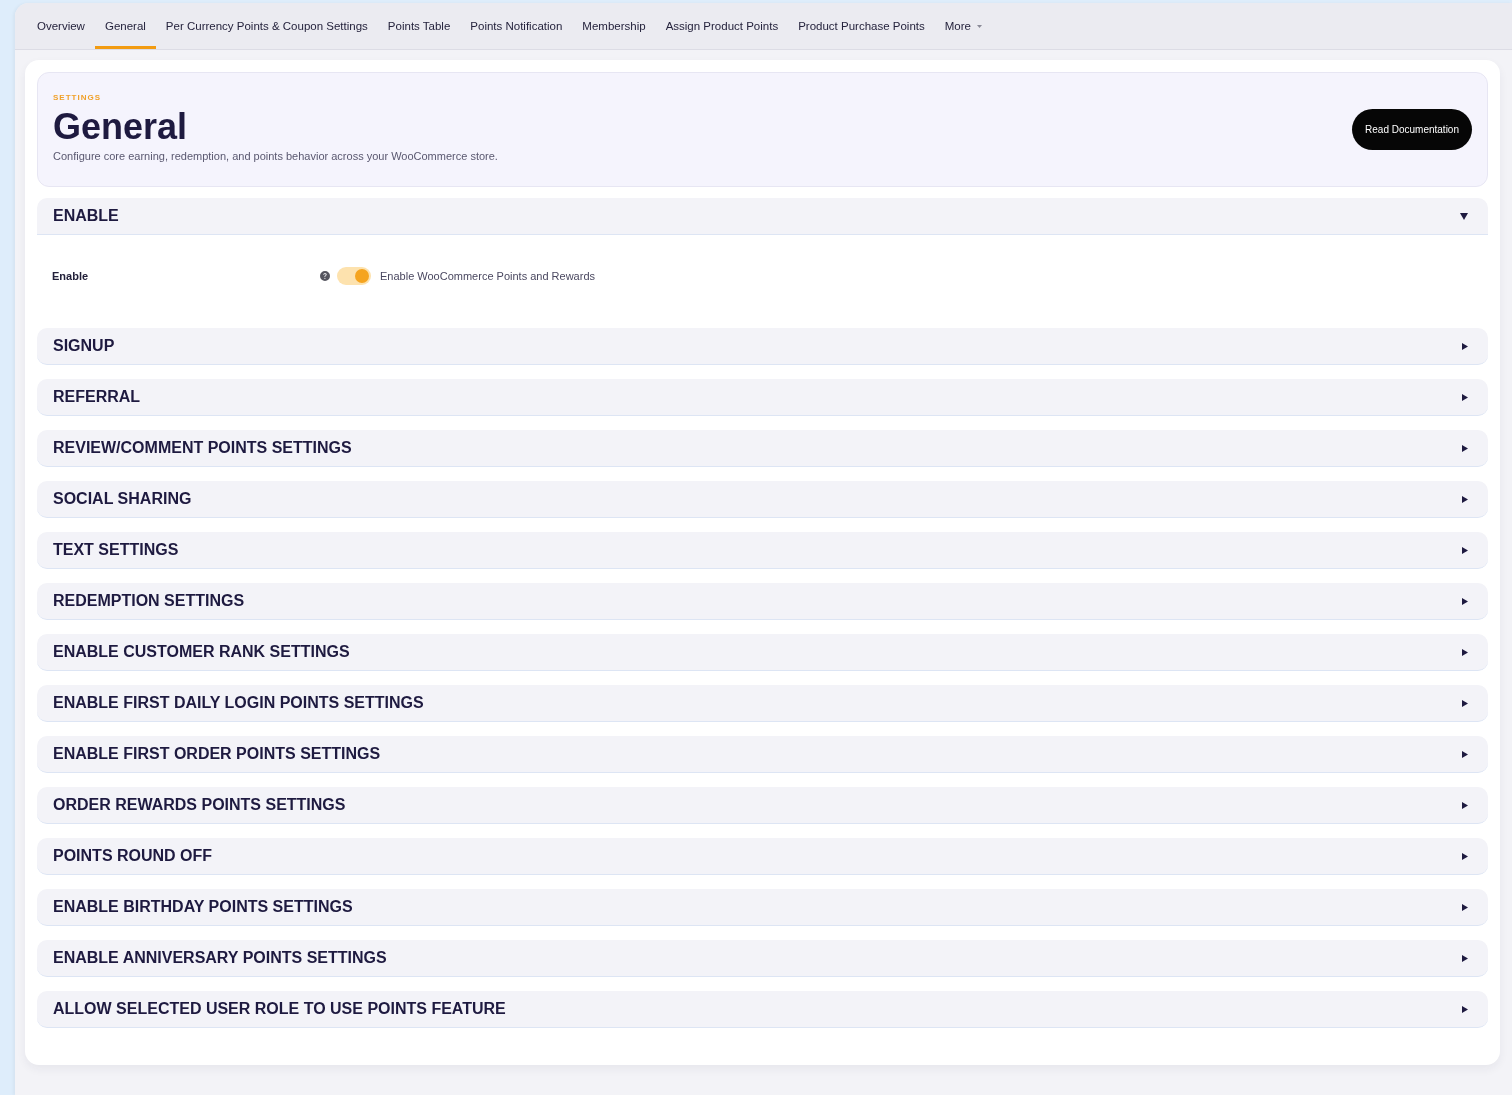  I want to click on section-header: ENABLE BIRTHDAY POINTS SETTINGS, so click(762, 907).